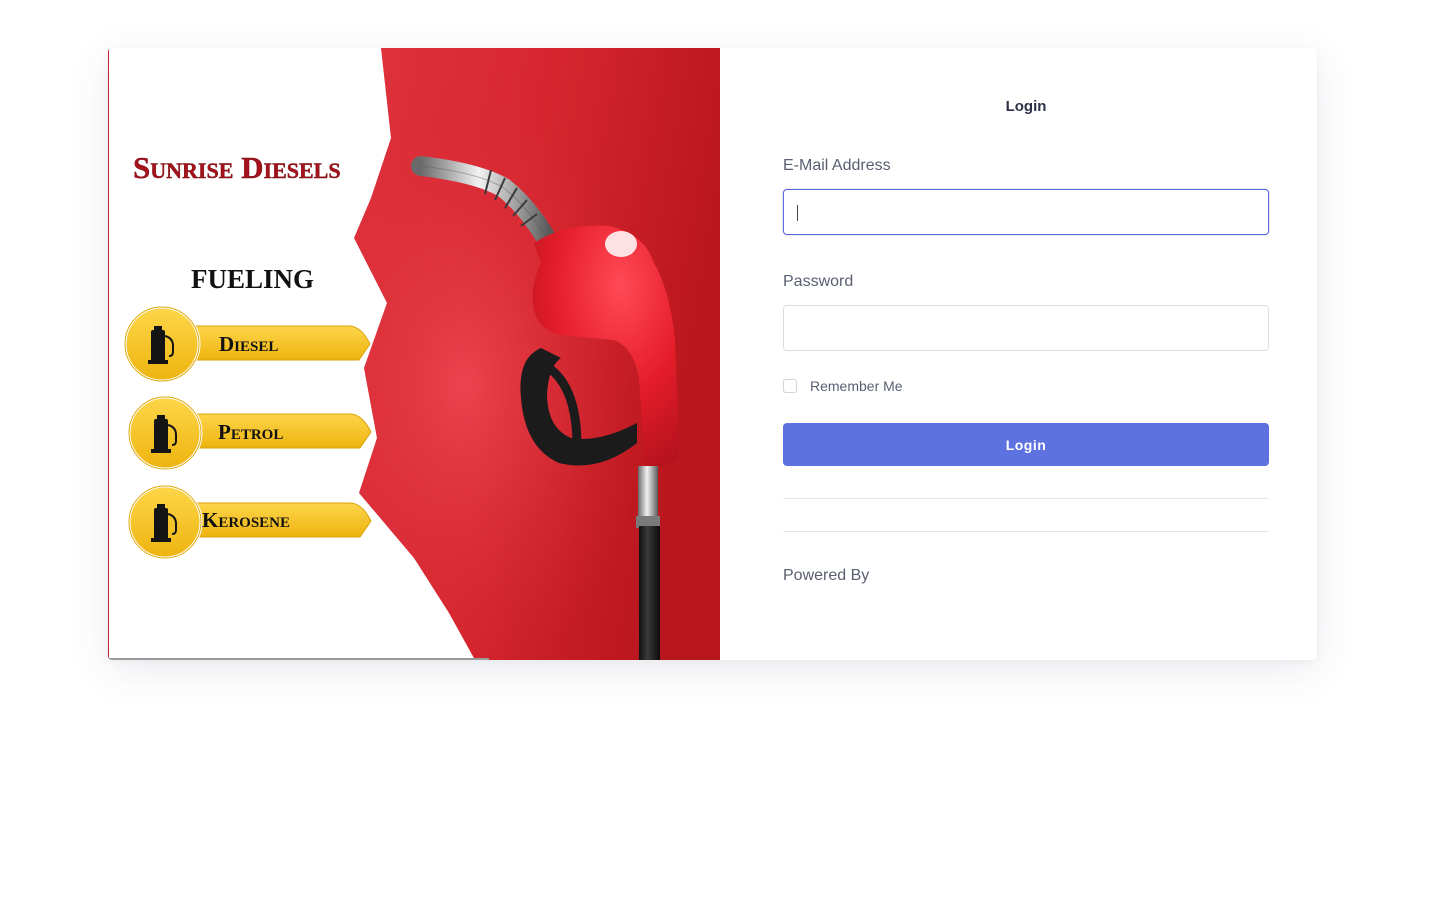  Describe the element at coordinates (246, 520) in the screenshot. I see `fuel-label-kerosene: Kerosene` at that location.